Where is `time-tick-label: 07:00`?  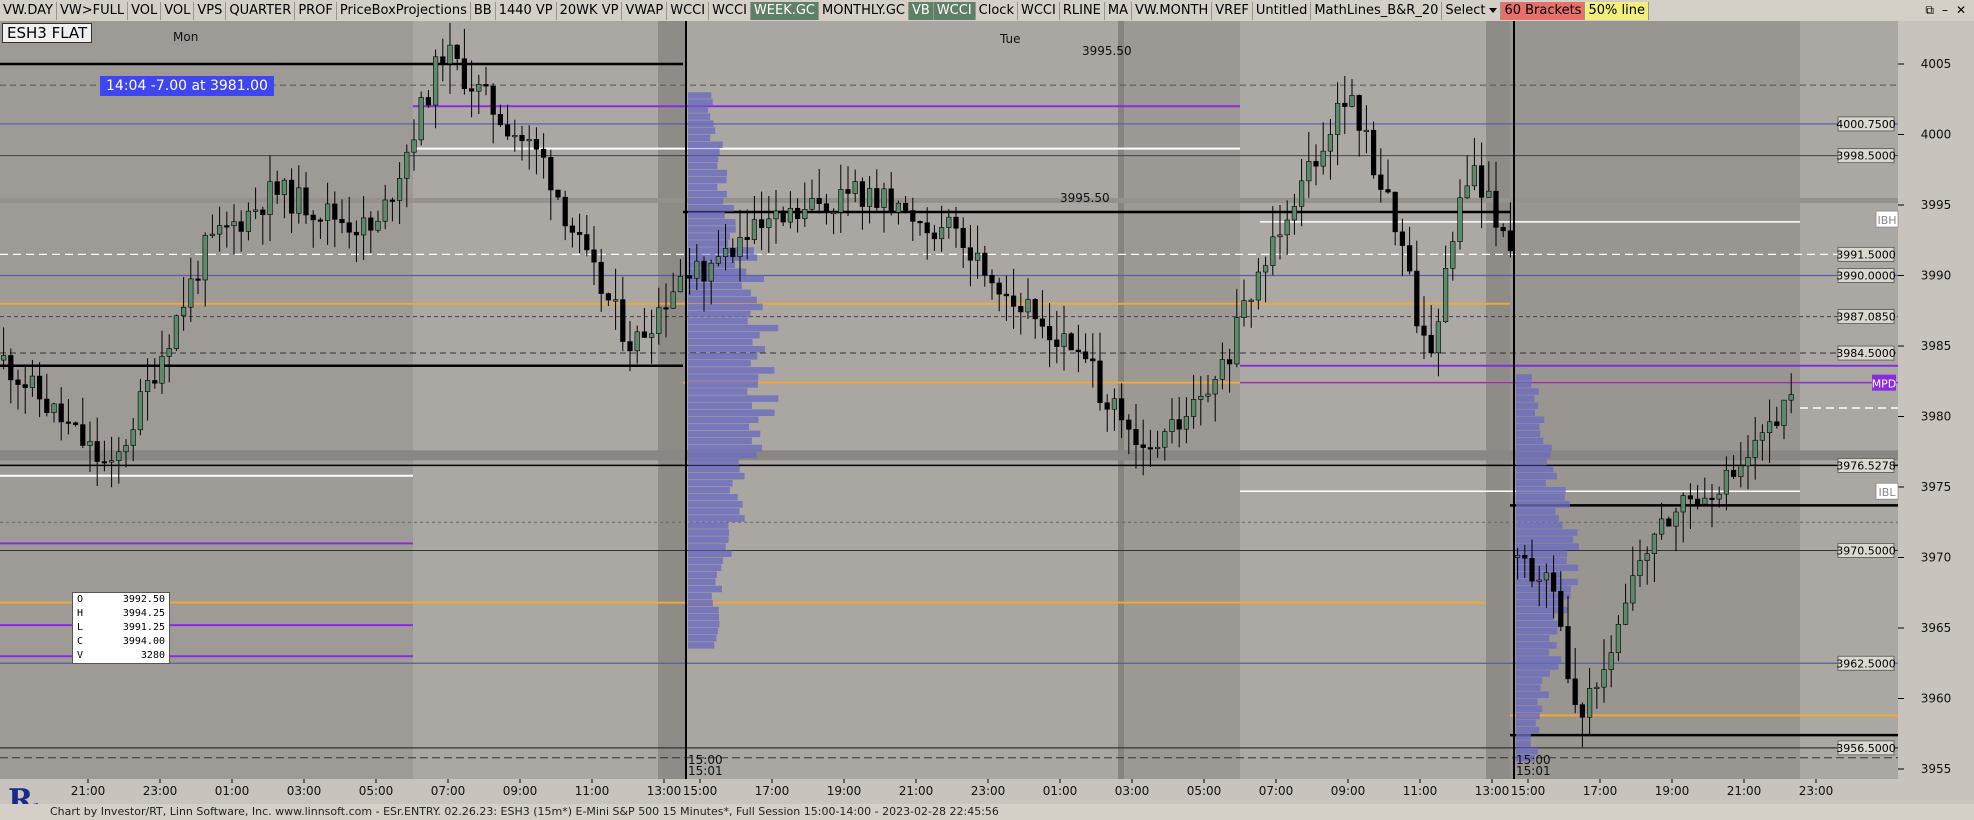
time-tick-label: 07:00 is located at coordinates (448, 791).